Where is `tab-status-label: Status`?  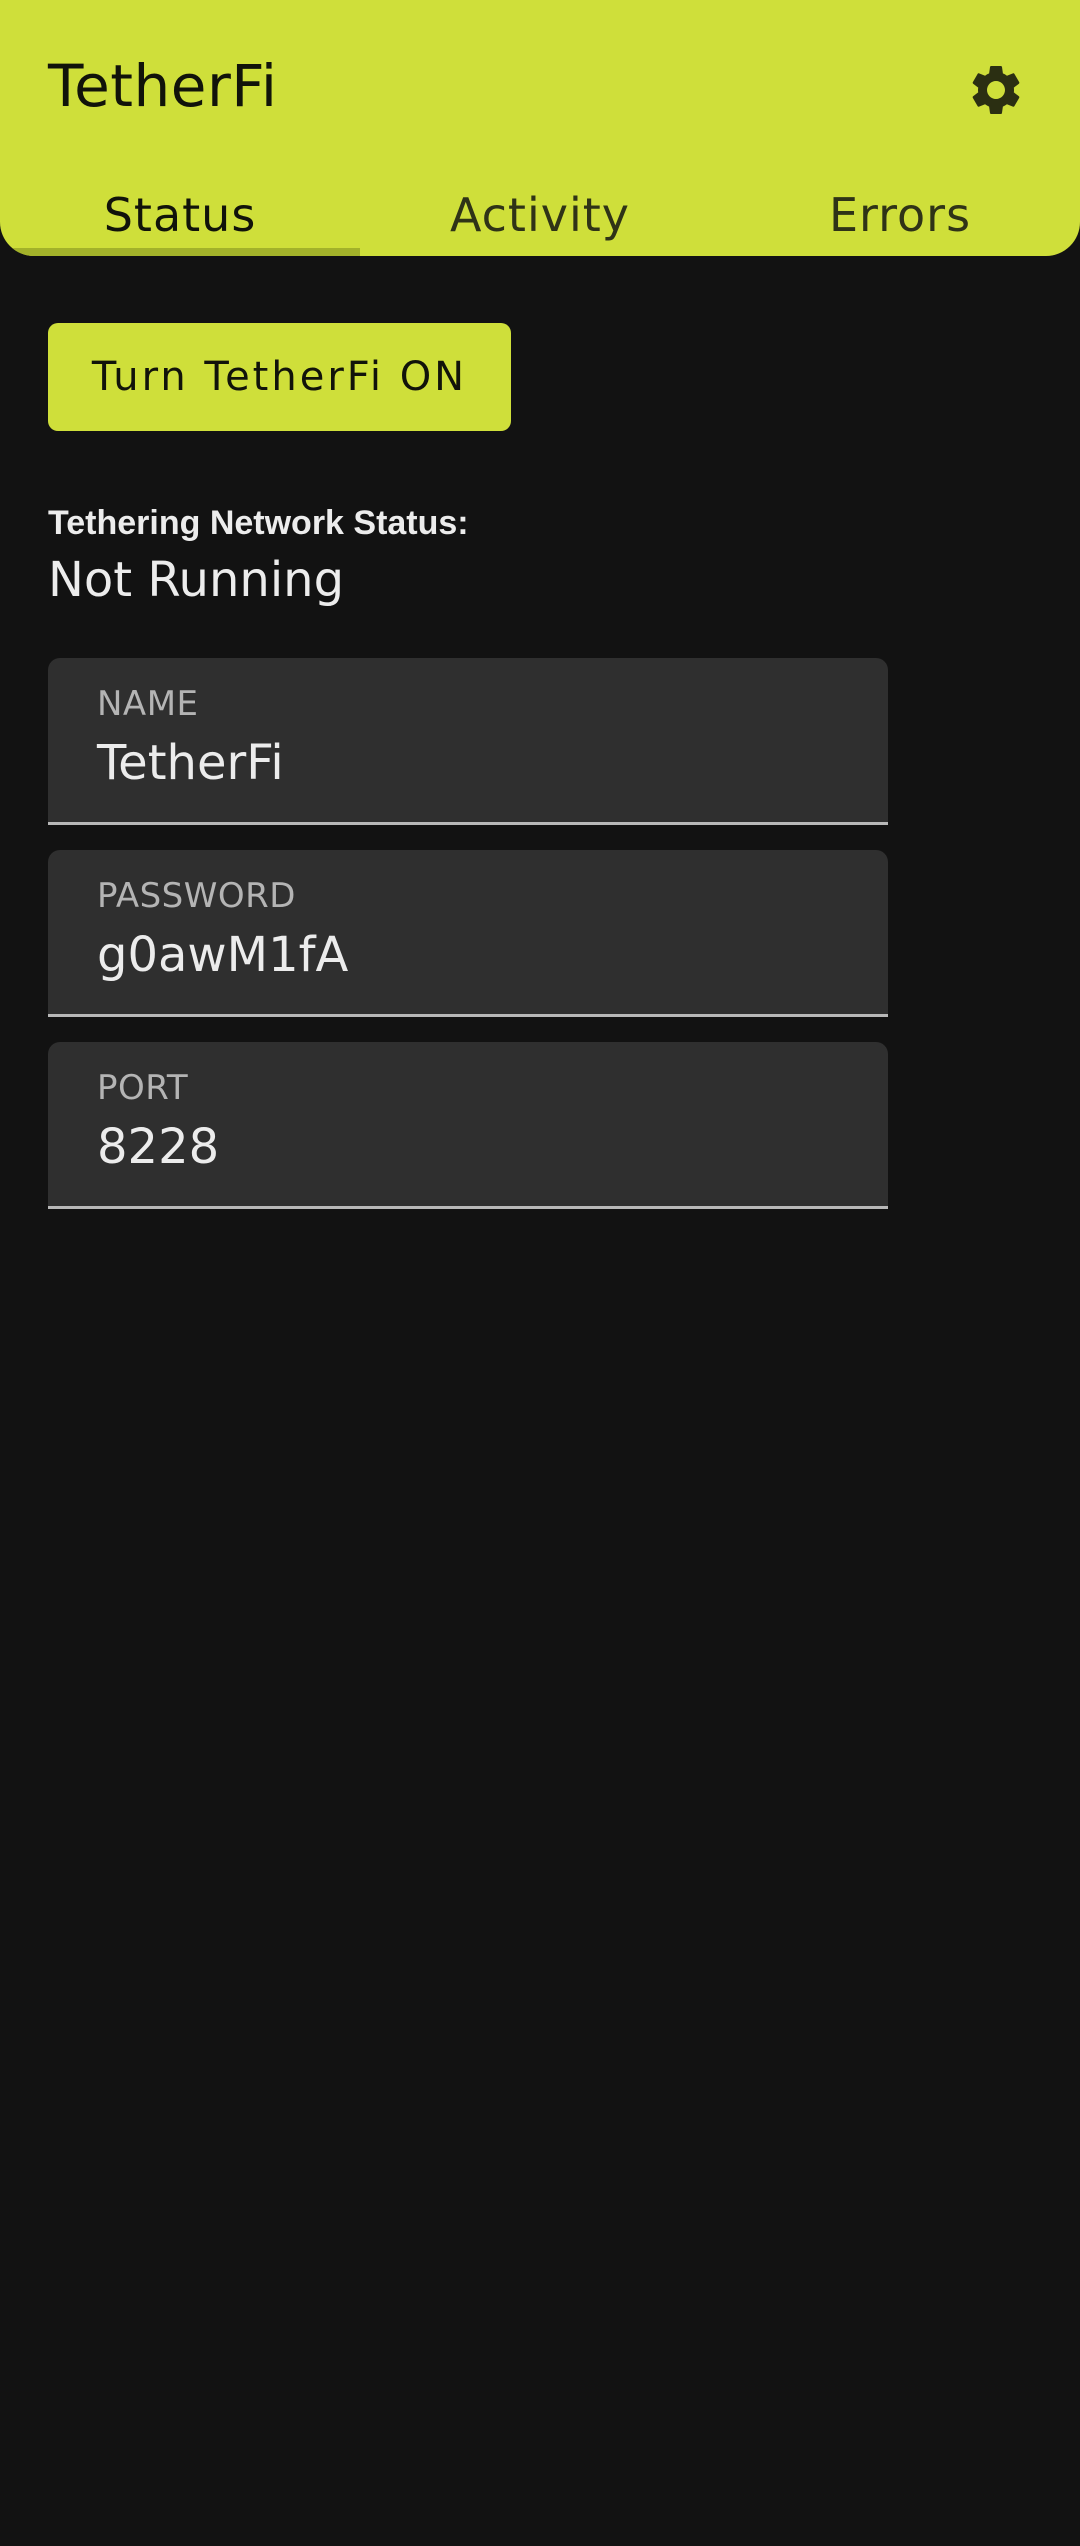
tab-status-label: Status is located at coordinates (180, 215).